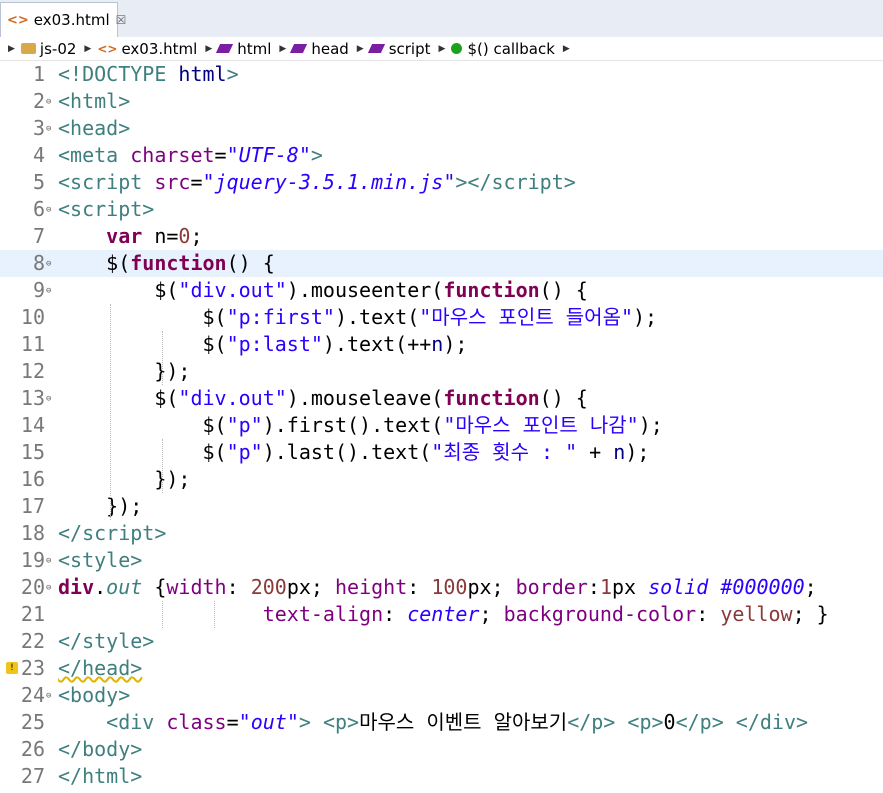  What do you see at coordinates (32, 776) in the screenshot?
I see `line-number: 27` at bounding box center [32, 776].